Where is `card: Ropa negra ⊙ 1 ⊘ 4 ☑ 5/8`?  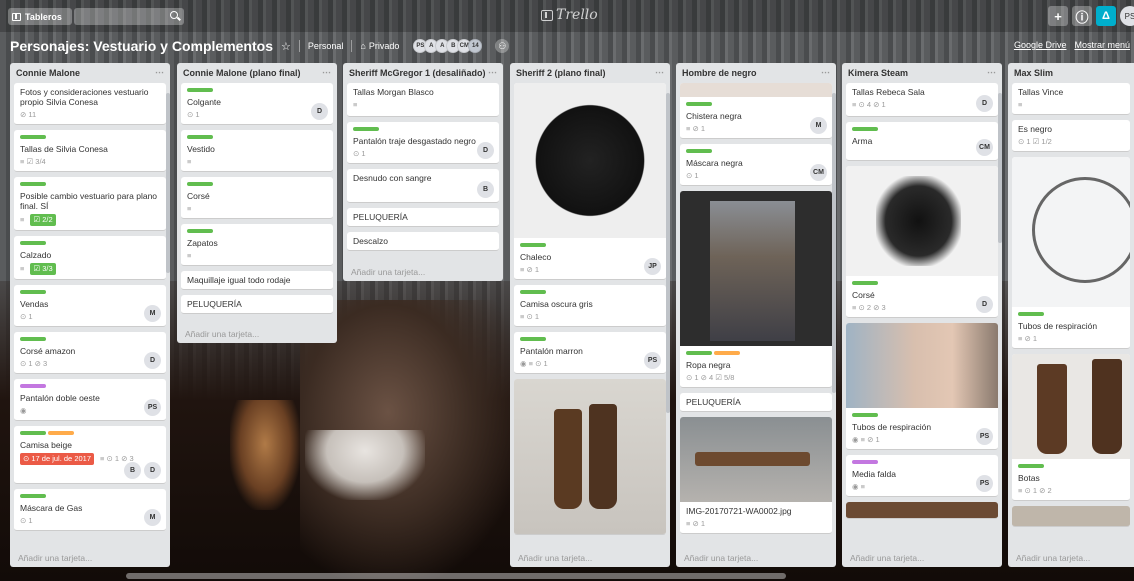
card: Ropa negra ⊙ 1 ⊘ 4 ☑ 5/8 is located at coordinates (756, 289).